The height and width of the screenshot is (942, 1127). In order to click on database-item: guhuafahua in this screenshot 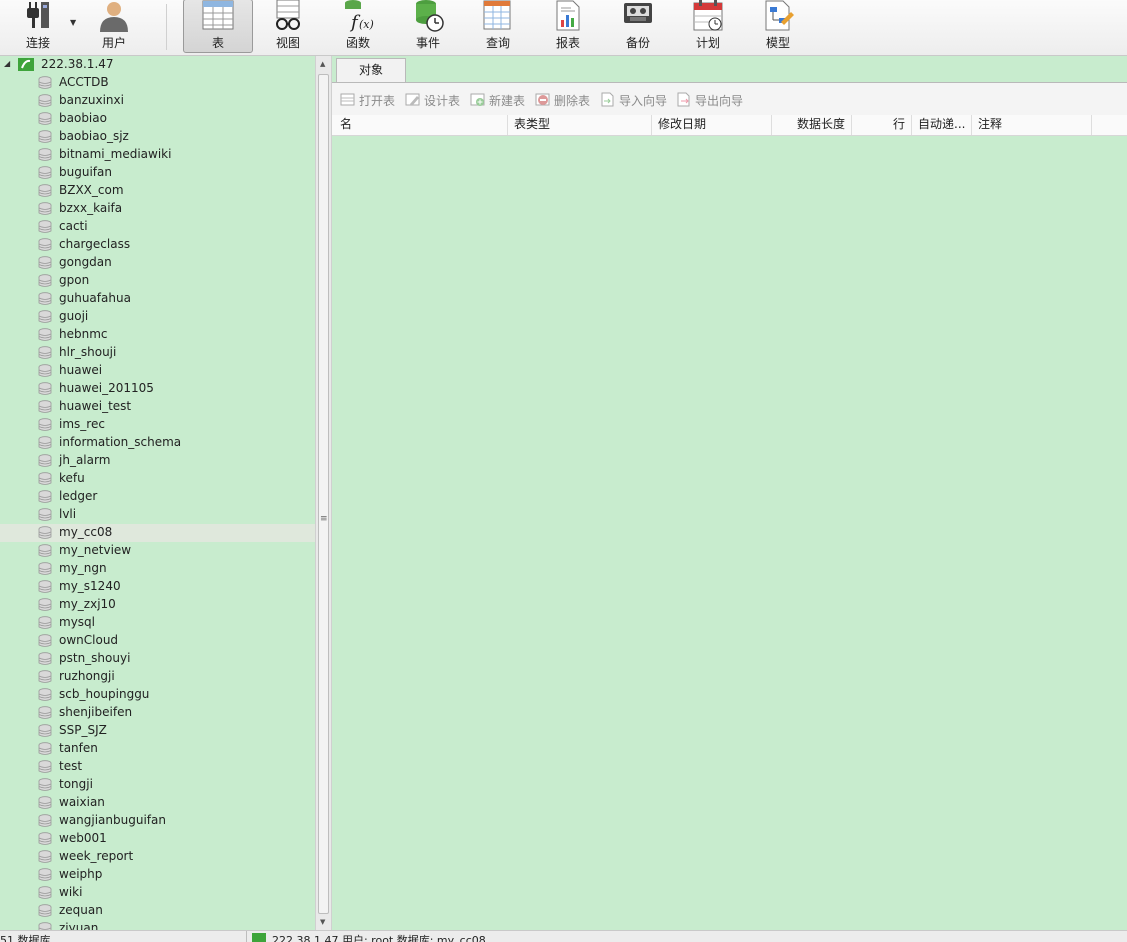, I will do `click(157, 299)`.